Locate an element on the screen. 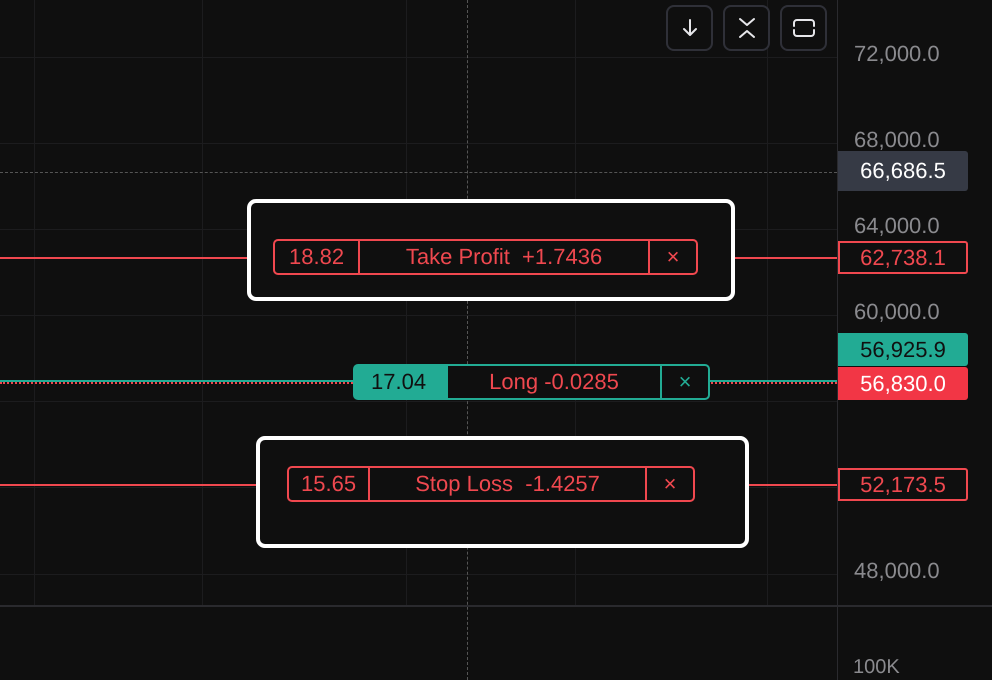  chevrons-icon is located at coordinates (746, 28).